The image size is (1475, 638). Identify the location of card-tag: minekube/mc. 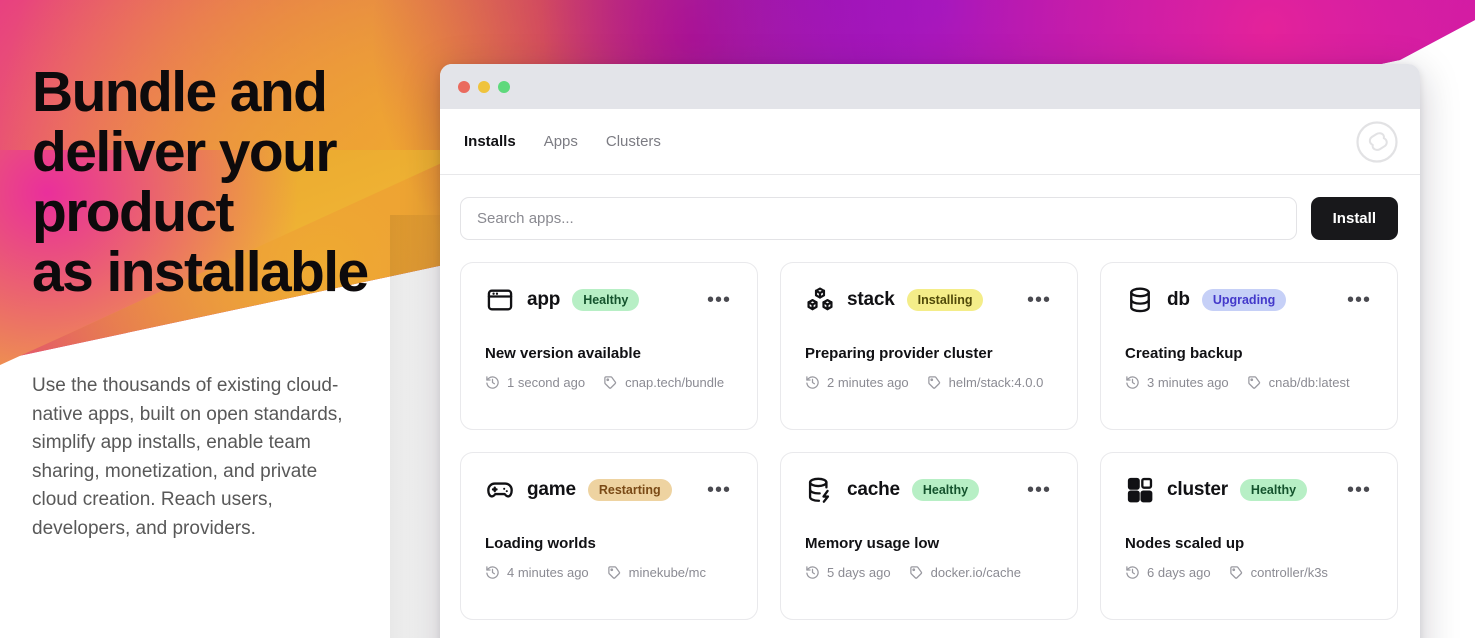
(656, 572).